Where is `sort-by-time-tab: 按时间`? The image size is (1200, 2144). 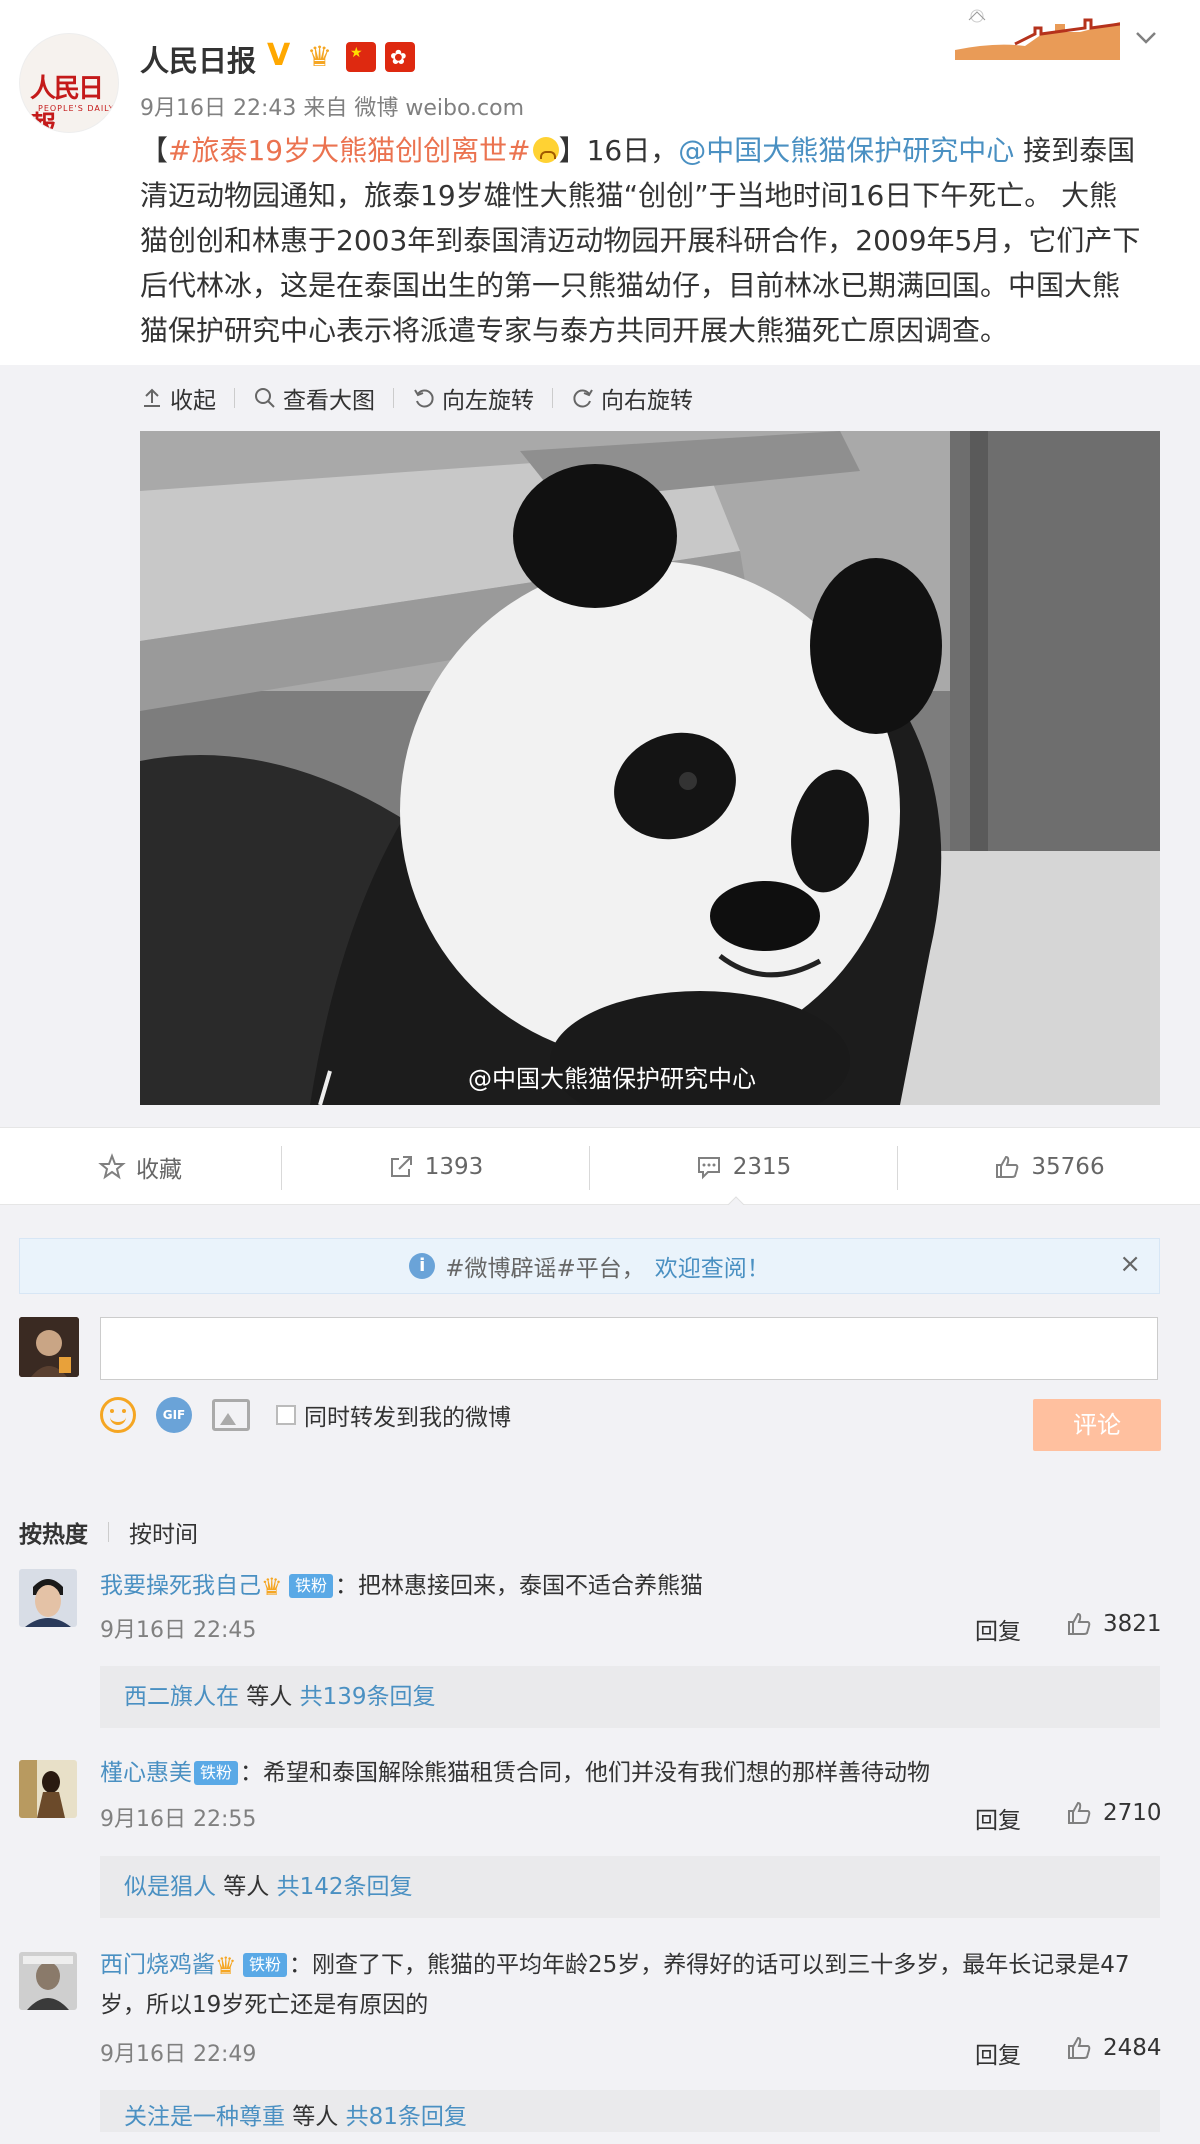 sort-by-time-tab: 按时间 is located at coordinates (163, 1532).